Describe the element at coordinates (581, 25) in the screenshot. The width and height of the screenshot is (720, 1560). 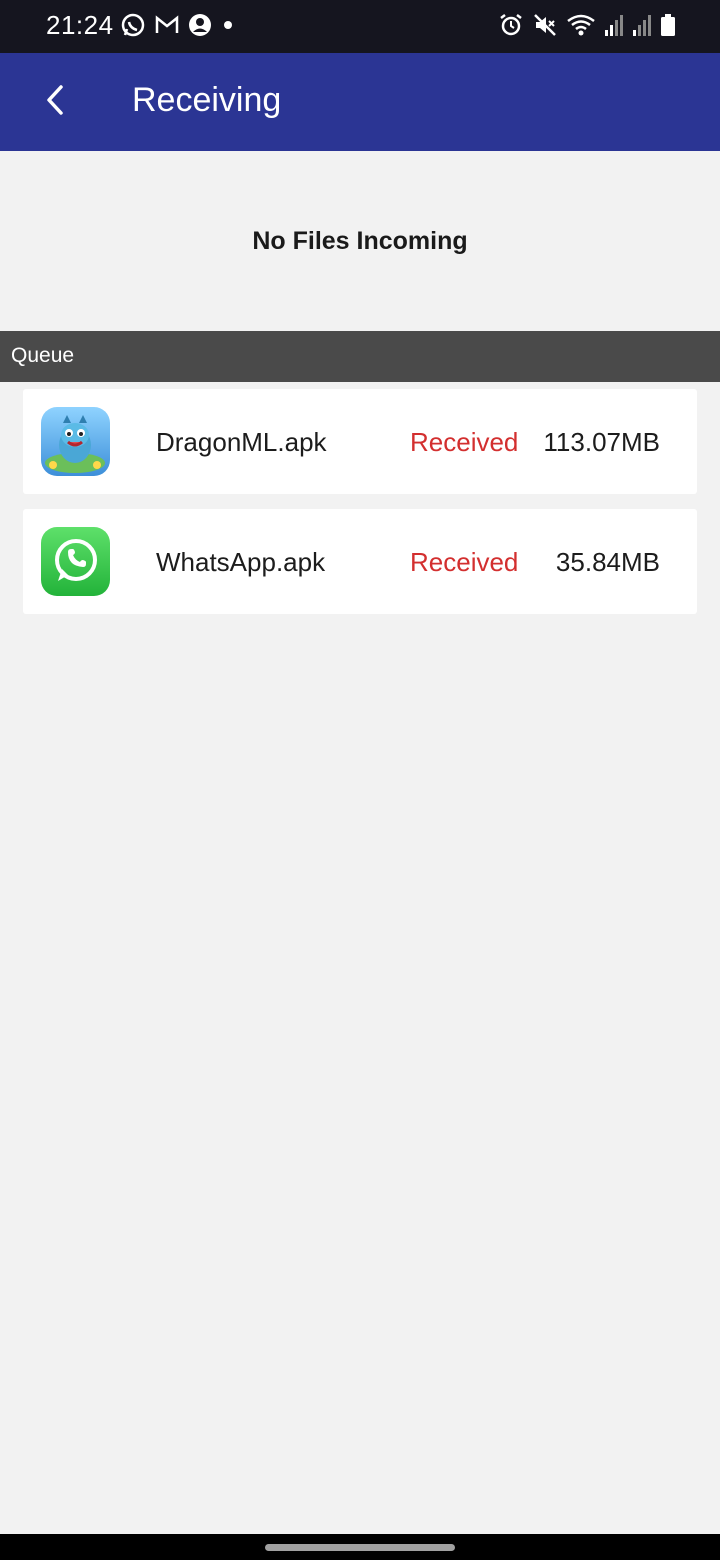
I see `wifi-icon` at that location.